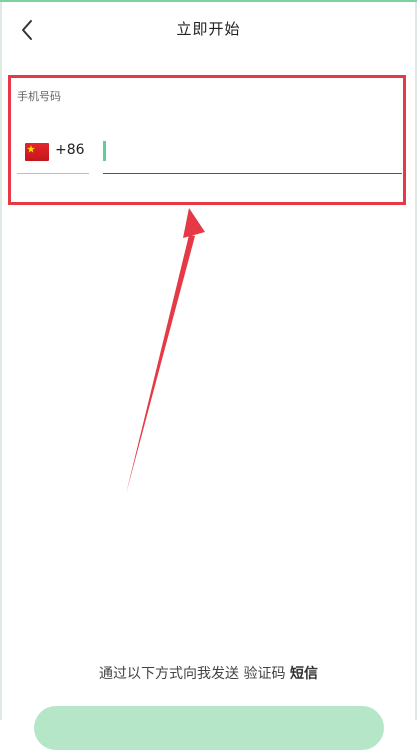  I want to click on country-code-selector: +86, so click(53, 151).